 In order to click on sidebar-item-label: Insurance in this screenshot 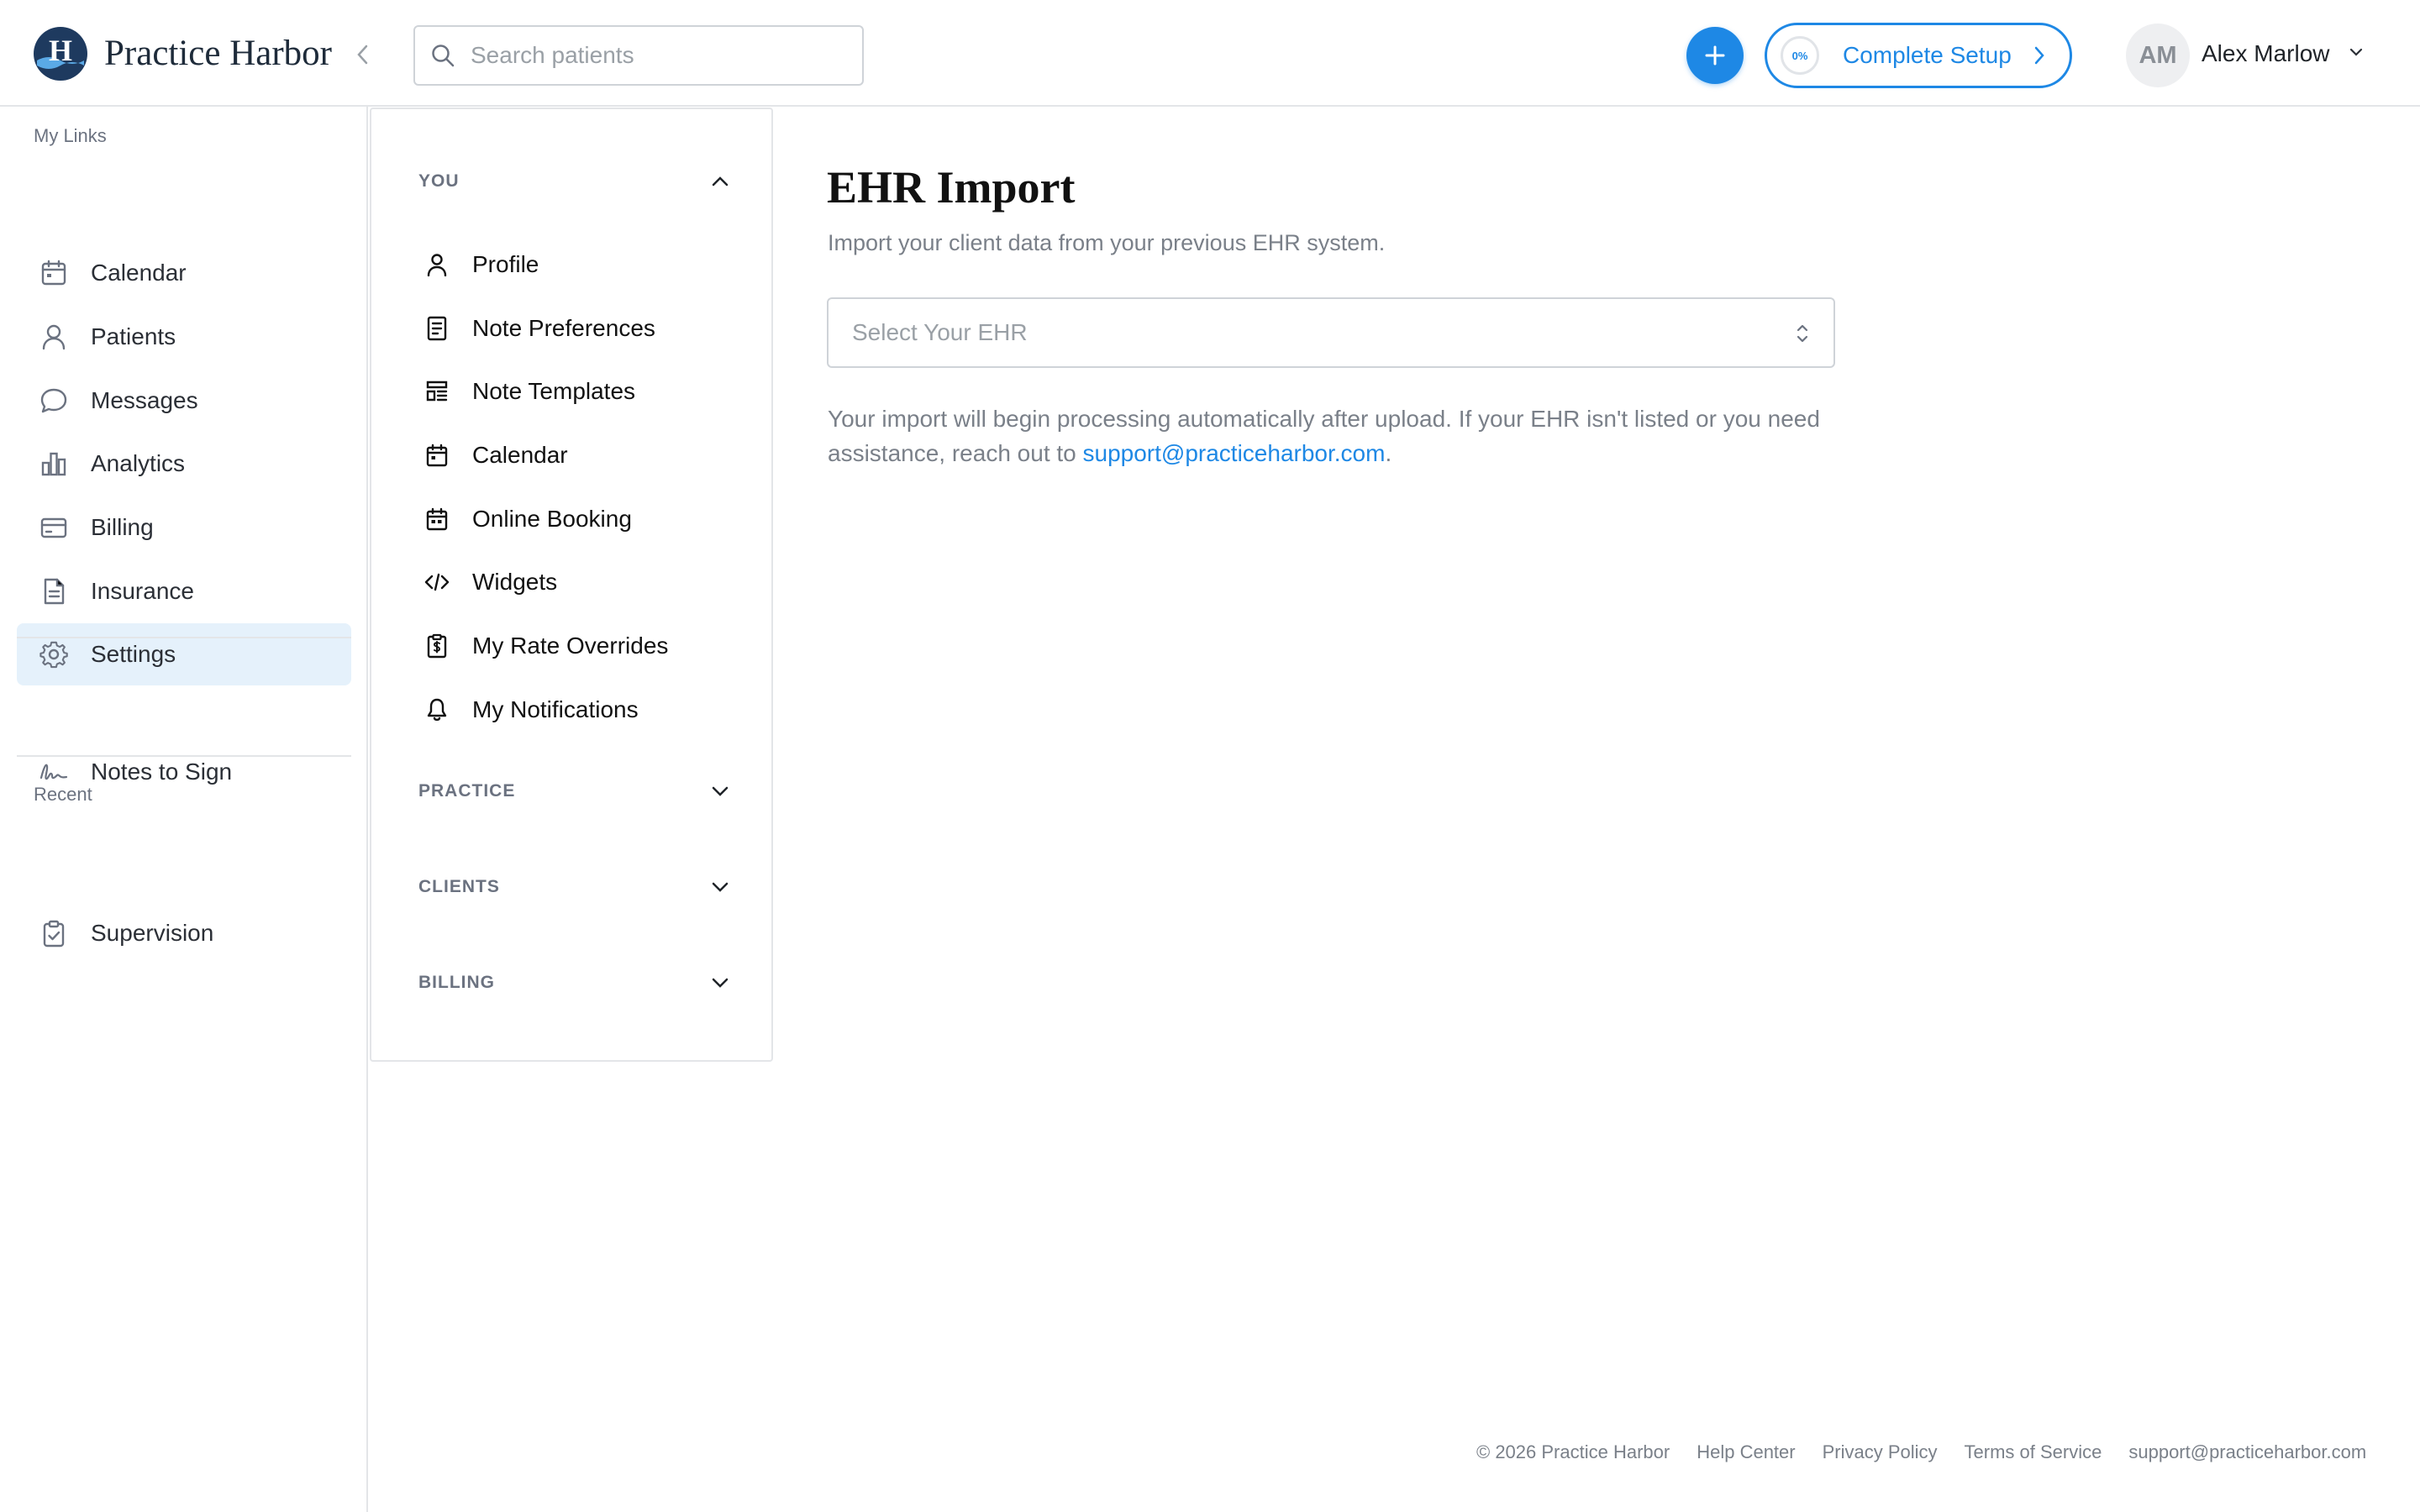, I will do `click(142, 591)`.